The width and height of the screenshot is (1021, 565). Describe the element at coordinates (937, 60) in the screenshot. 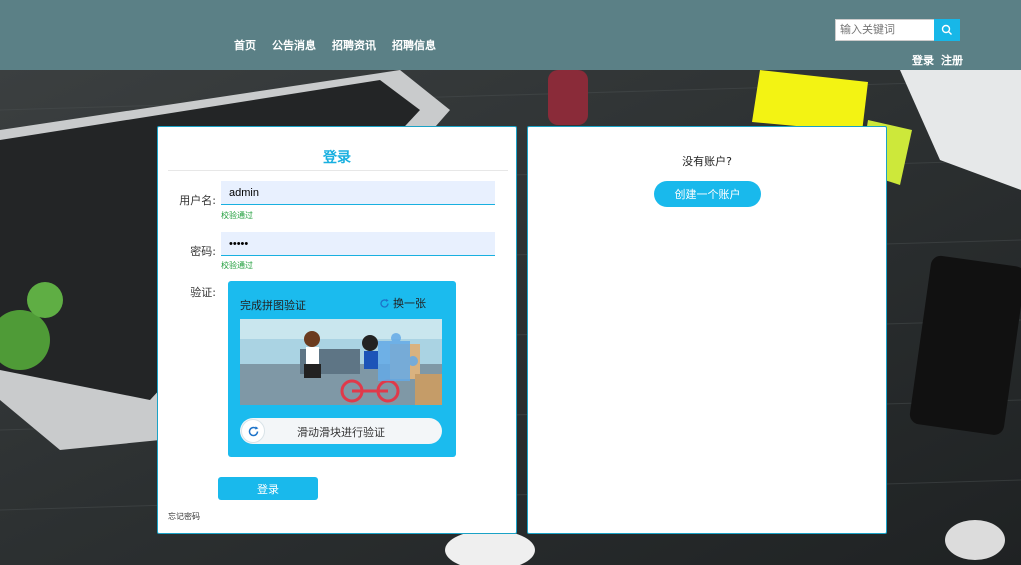

I see `auth-links: 登录 注册` at that location.